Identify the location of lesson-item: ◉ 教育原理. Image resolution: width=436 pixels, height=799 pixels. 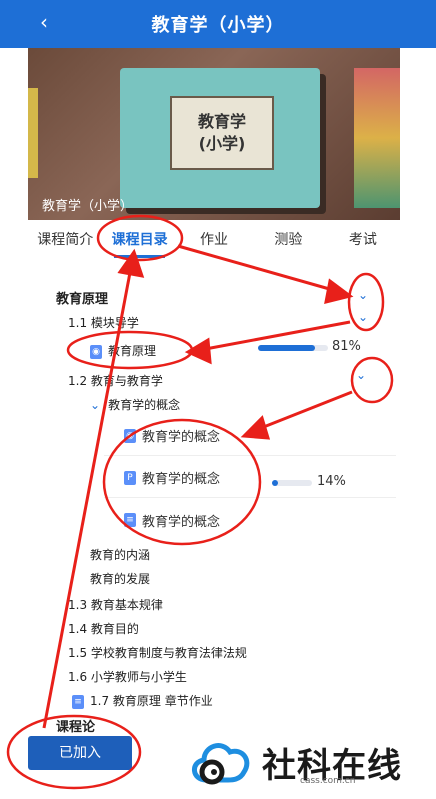
(123, 350).